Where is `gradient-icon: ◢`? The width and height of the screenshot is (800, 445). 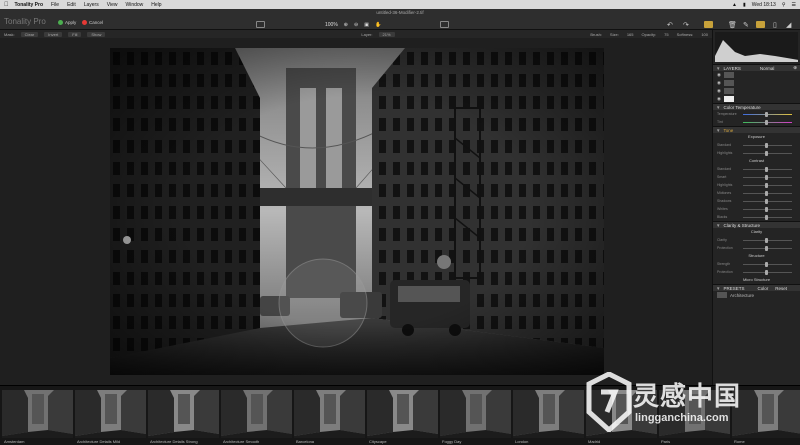 gradient-icon: ◢ is located at coordinates (788, 25).